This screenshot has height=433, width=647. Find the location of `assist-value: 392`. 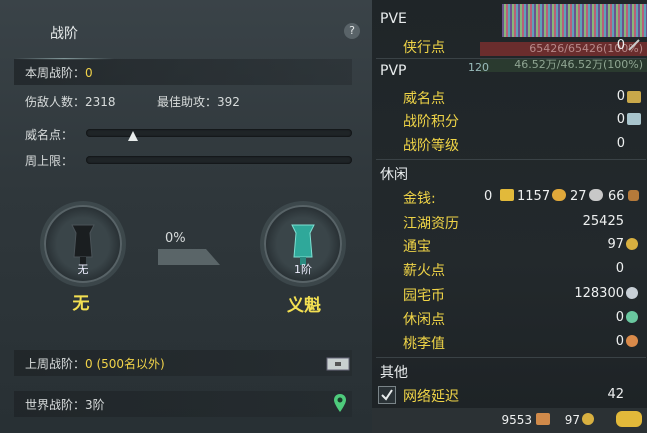

assist-value: 392 is located at coordinates (228, 102).